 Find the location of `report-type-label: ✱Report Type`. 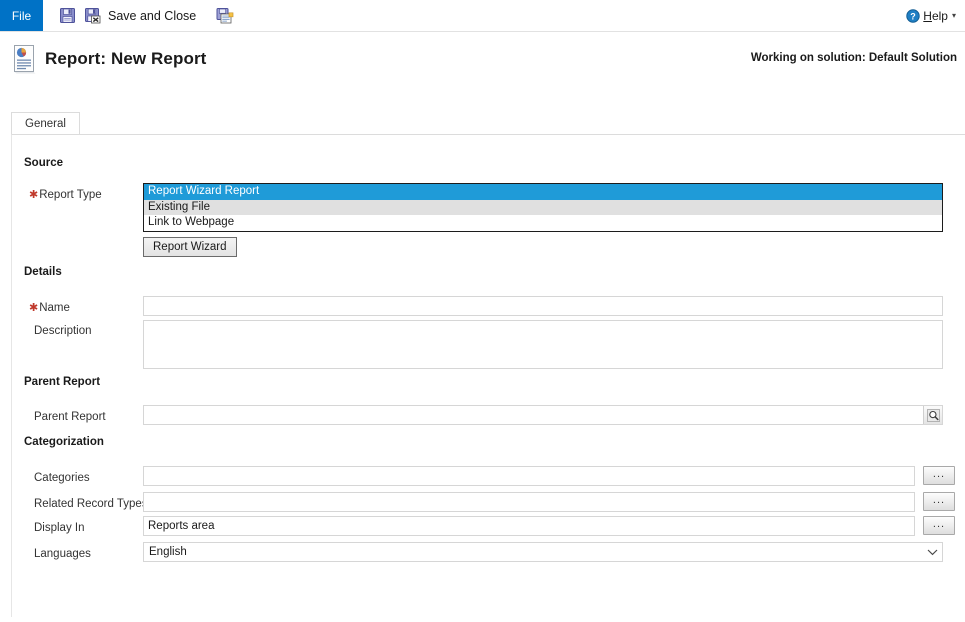

report-type-label: ✱Report Type is located at coordinates (65, 195).